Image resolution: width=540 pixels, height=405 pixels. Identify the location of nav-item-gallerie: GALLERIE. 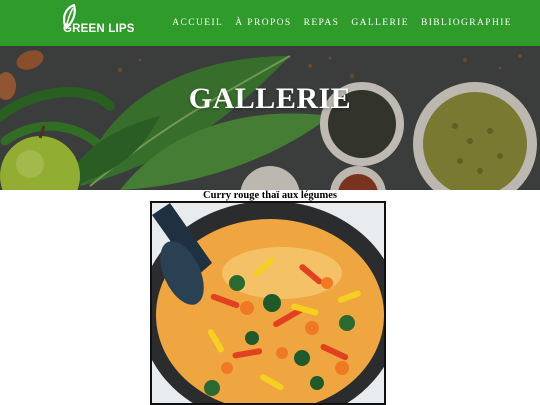
(380, 23).